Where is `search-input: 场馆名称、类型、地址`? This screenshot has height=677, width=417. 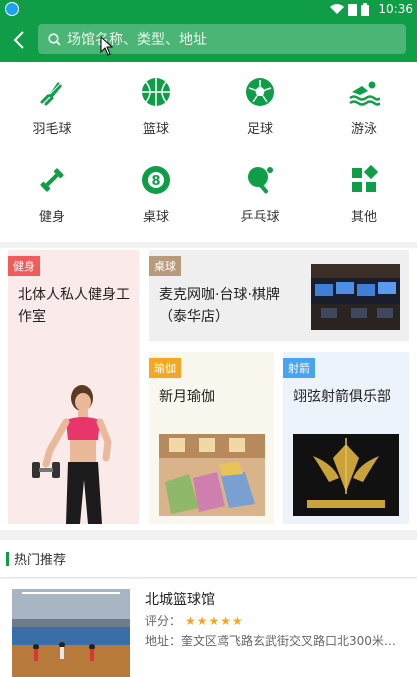 search-input: 场馆名称、类型、地址 is located at coordinates (222, 39).